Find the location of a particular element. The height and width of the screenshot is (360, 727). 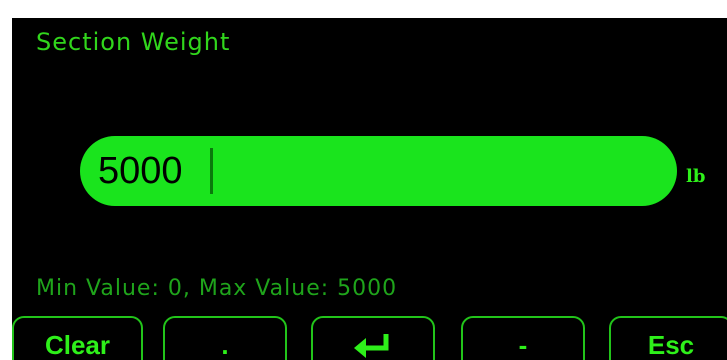

text-cursor is located at coordinates (211, 171).